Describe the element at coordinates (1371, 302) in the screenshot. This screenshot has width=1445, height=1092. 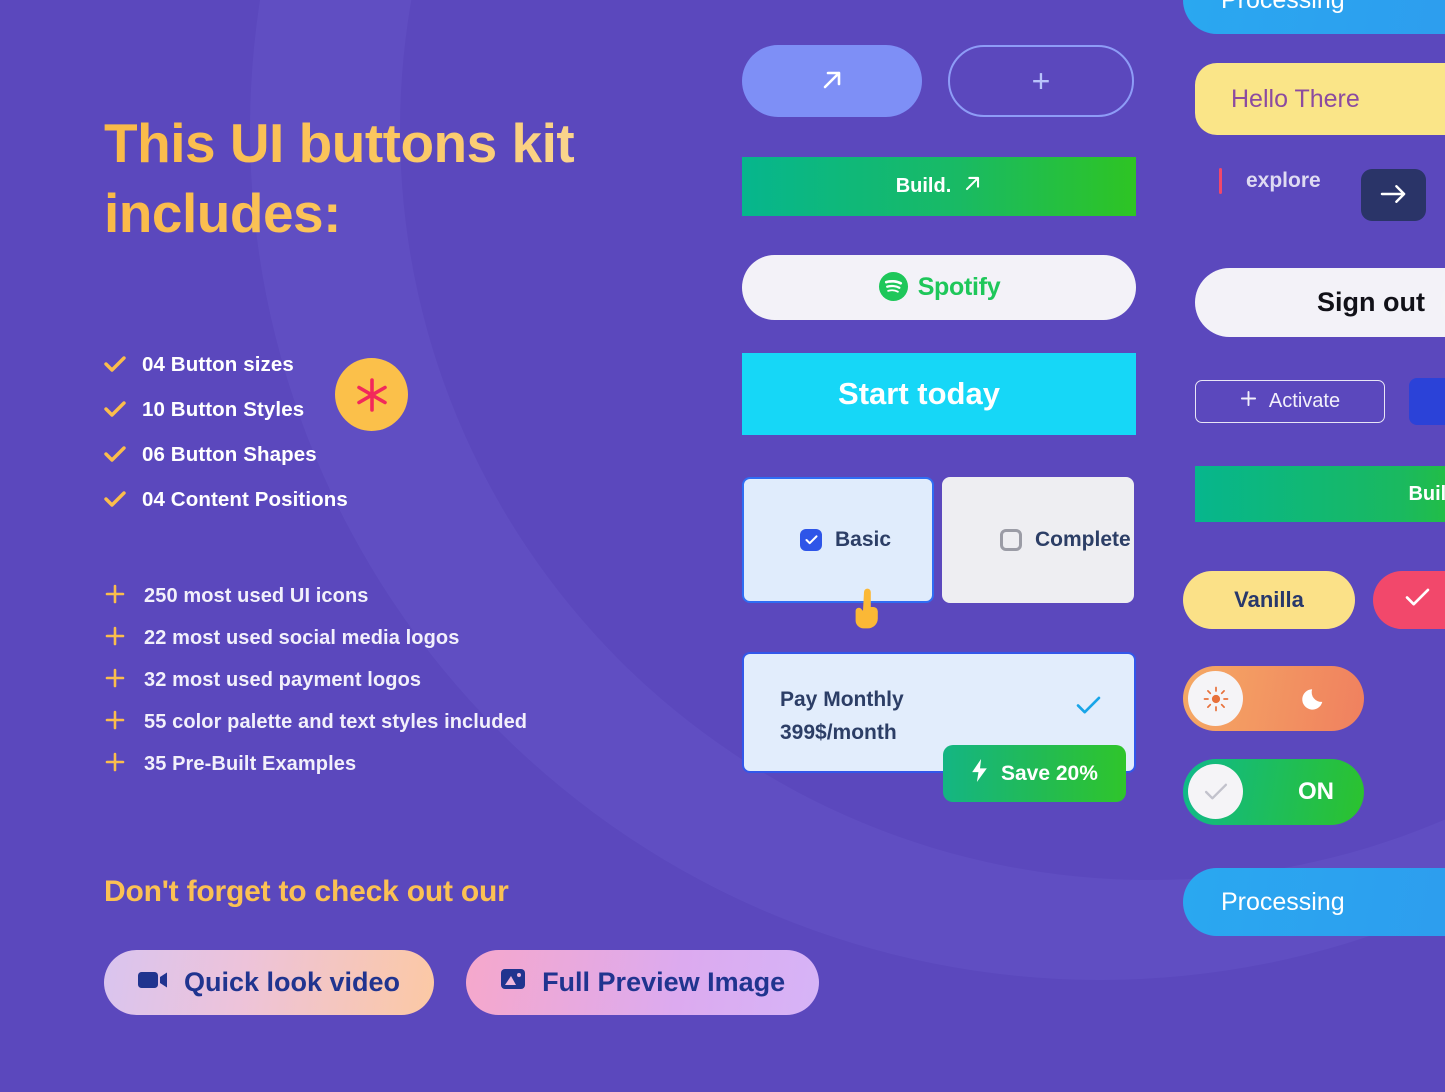
I see `sign-out-label: Sign out` at that location.